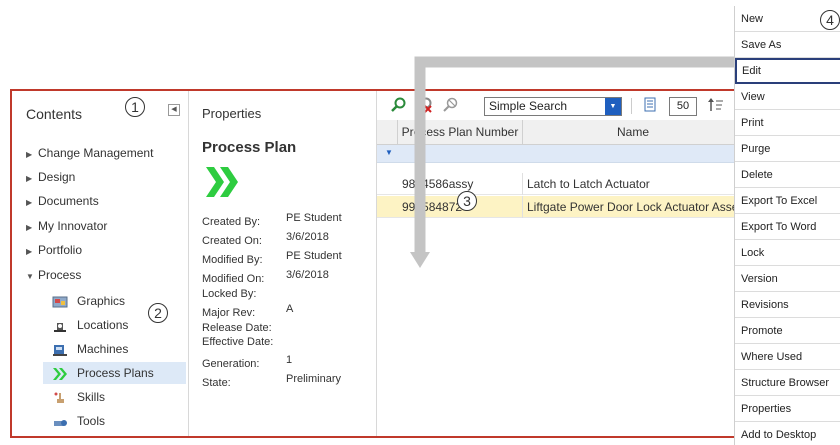  I want to click on prop-value-created-on: 3/6/2018, so click(307, 237).